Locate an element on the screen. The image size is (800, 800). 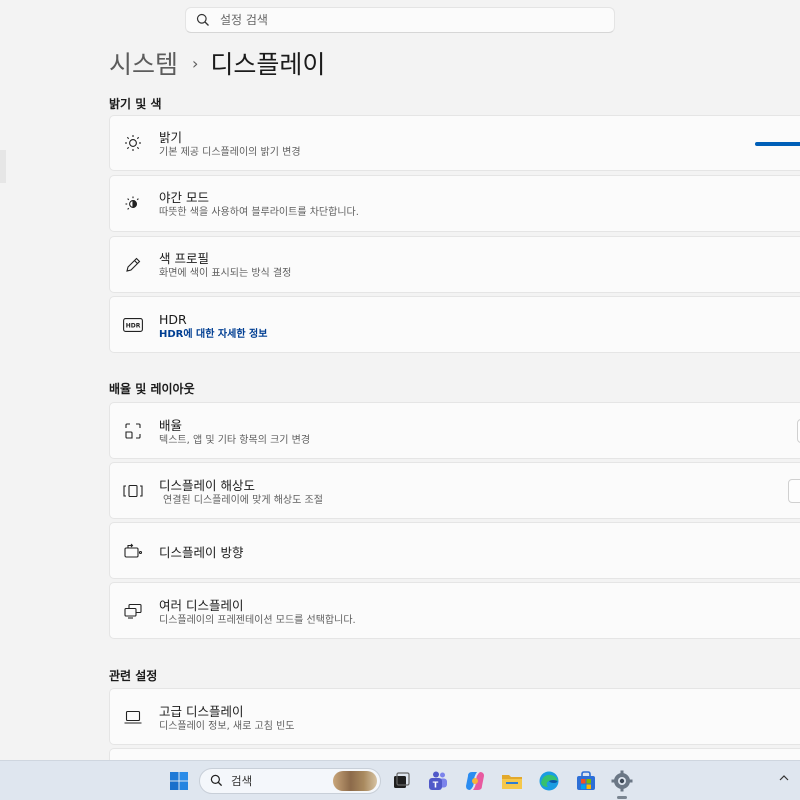
section-title-brightness-color: 밝기 및 색 is located at coordinates (135, 104).